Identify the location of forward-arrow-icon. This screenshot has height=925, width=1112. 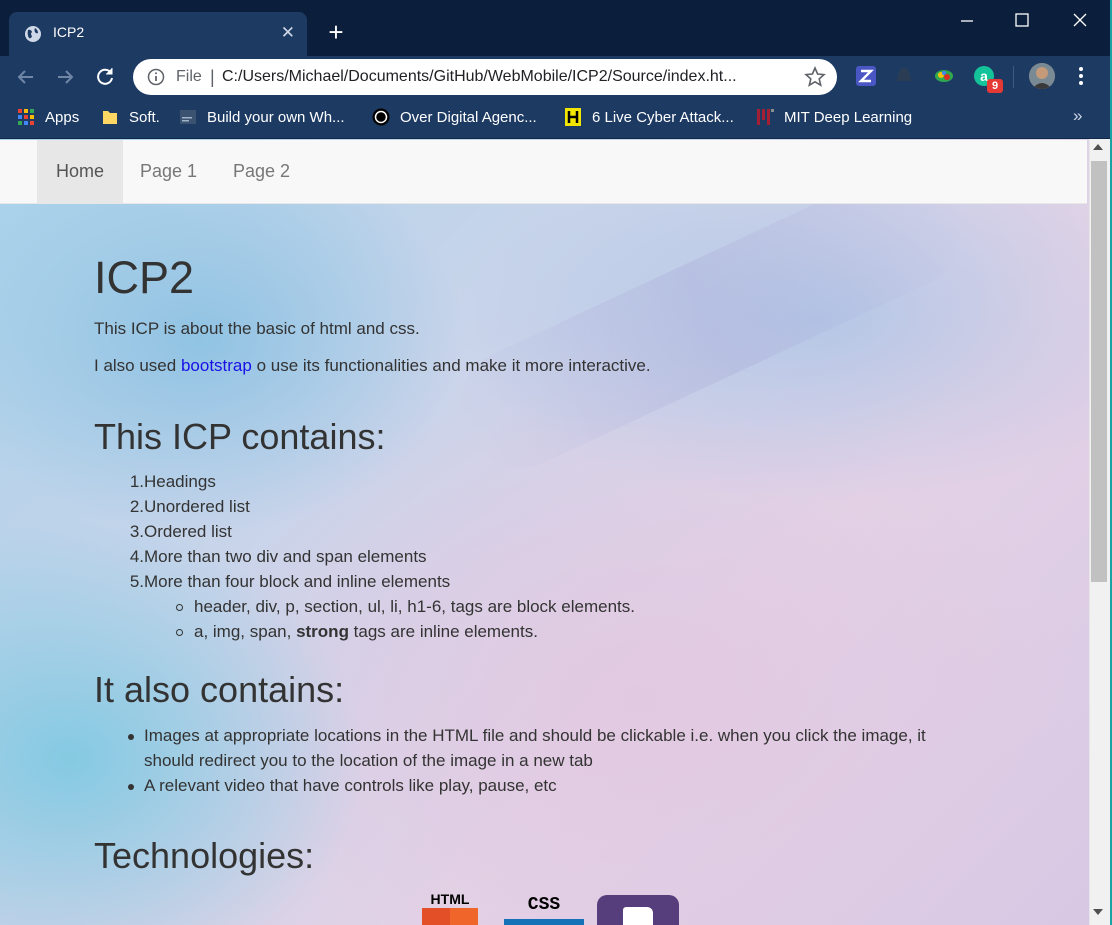
(65, 77).